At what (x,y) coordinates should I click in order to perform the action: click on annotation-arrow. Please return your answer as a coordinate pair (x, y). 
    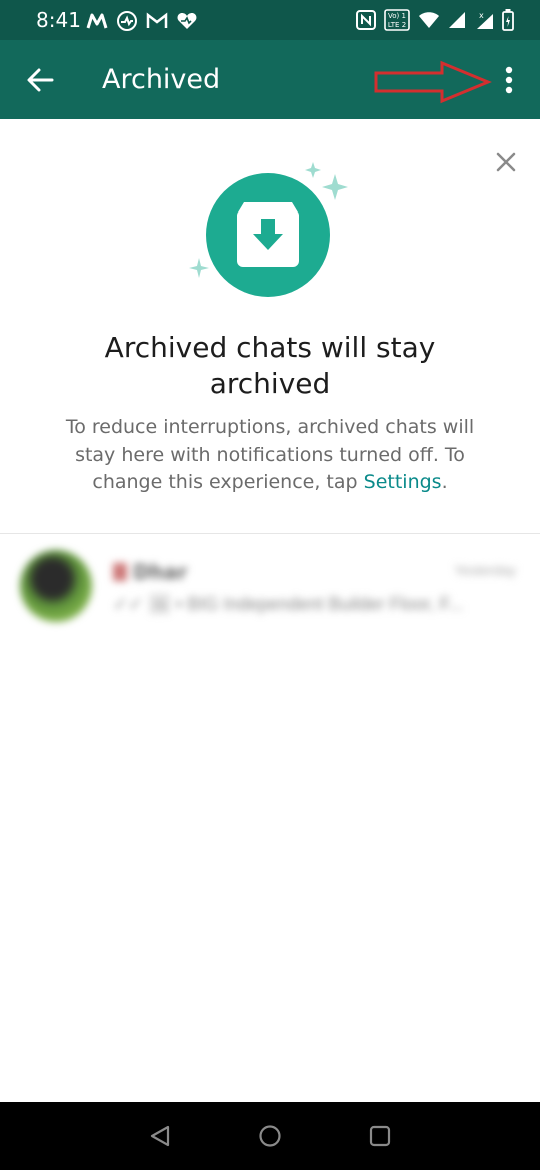
    Looking at the image, I should click on (433, 82).